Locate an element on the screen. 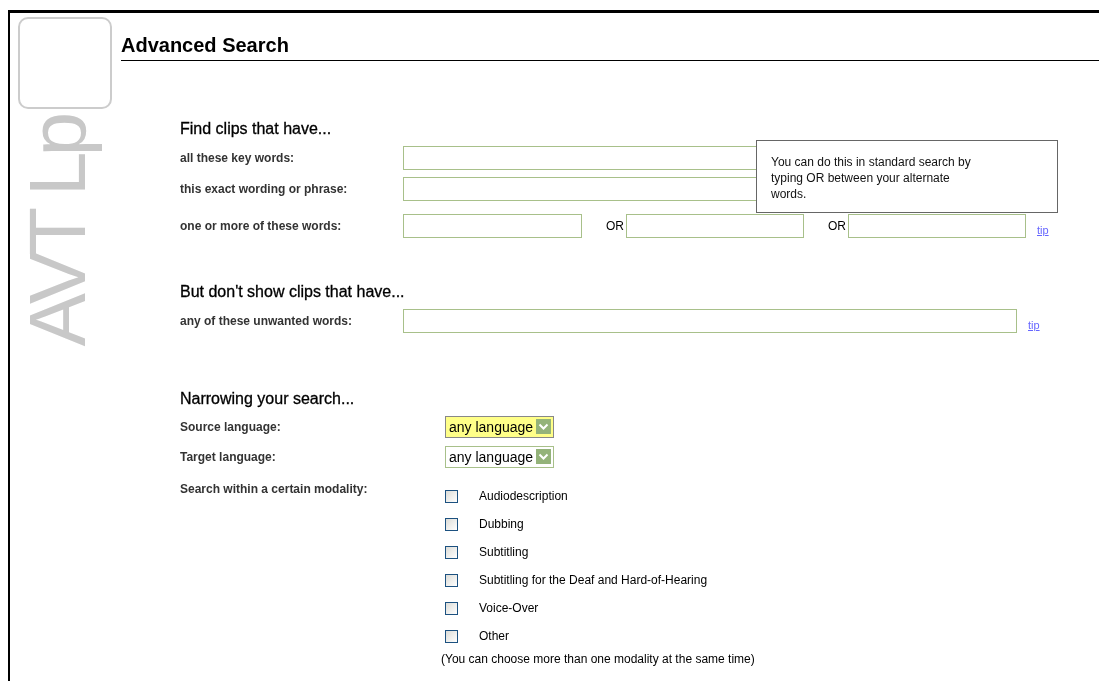 Image resolution: width=1099 pixels, height=681 pixels. page-title: Advanced Search is located at coordinates (610, 47).